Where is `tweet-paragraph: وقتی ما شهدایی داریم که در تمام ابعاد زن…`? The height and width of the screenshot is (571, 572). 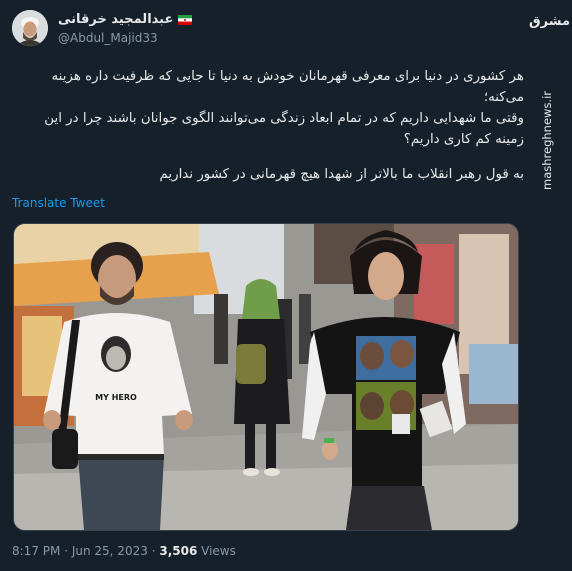 tweet-paragraph: وقتی ما شهدایی داریم که در تمام ابعاد زن… is located at coordinates (284, 129).